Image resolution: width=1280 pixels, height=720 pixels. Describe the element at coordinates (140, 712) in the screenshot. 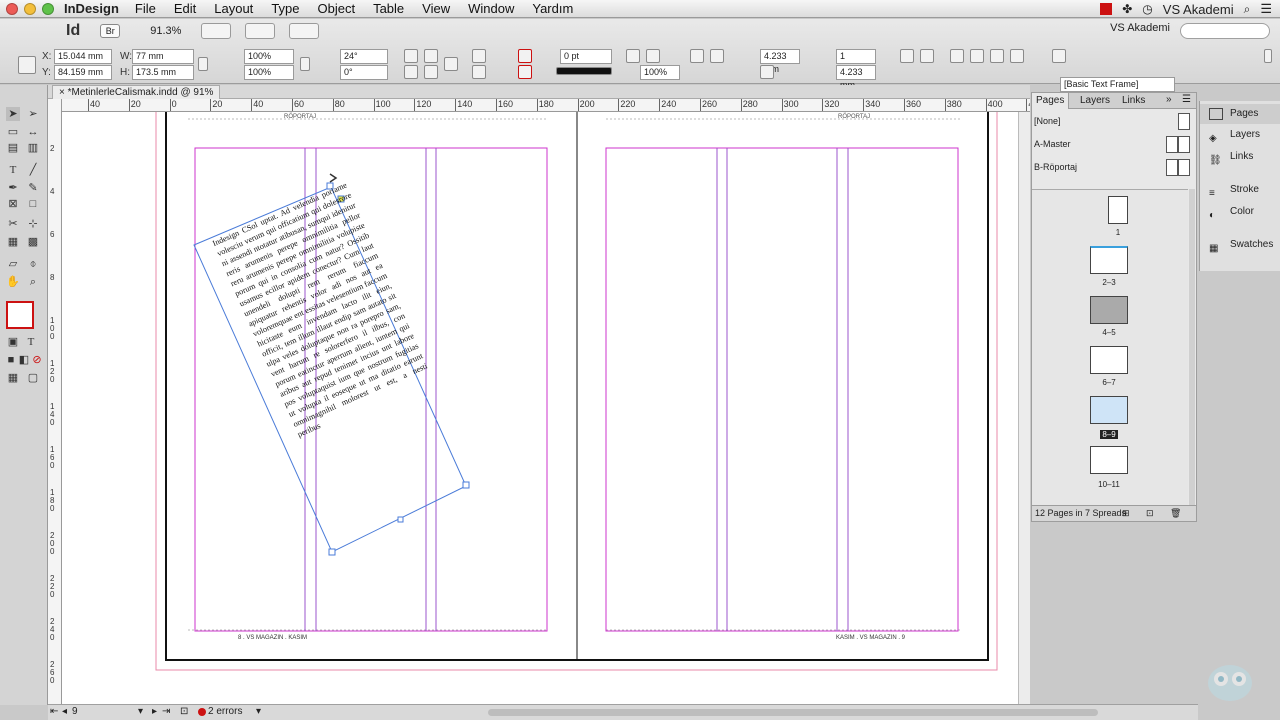

I see `page-dropdown-icon: ▾` at that location.